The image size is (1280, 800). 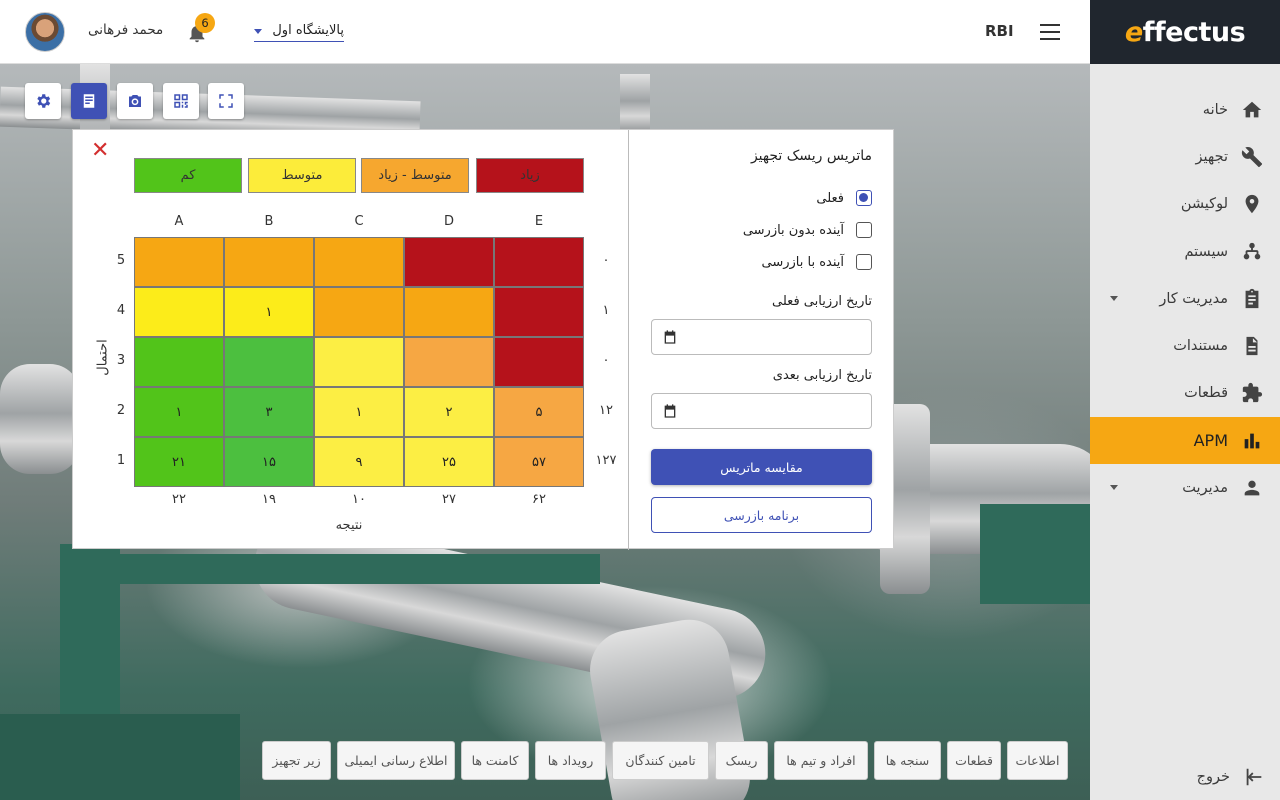 I want to click on location-pin-icon, so click(x=1252, y=204).